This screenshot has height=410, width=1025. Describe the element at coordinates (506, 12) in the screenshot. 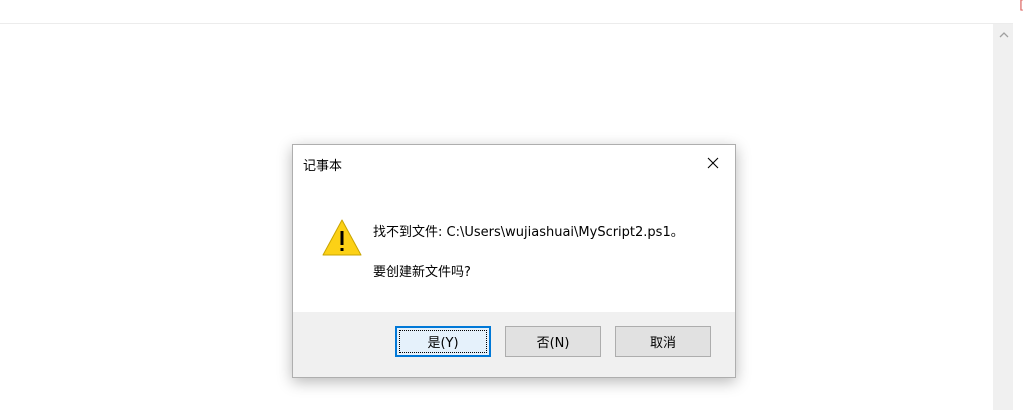

I see `menu-bar` at that location.